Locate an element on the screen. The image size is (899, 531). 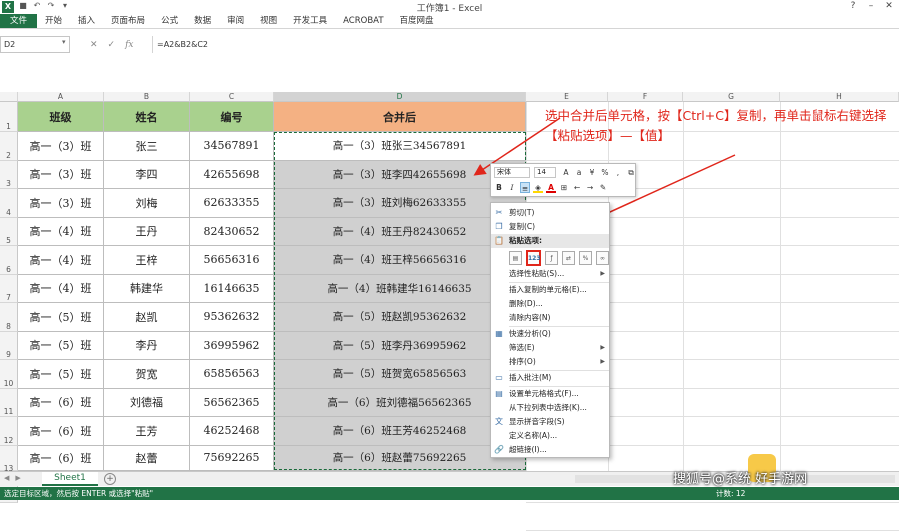
cell-number: 65856563 is located at coordinates (232, 374).